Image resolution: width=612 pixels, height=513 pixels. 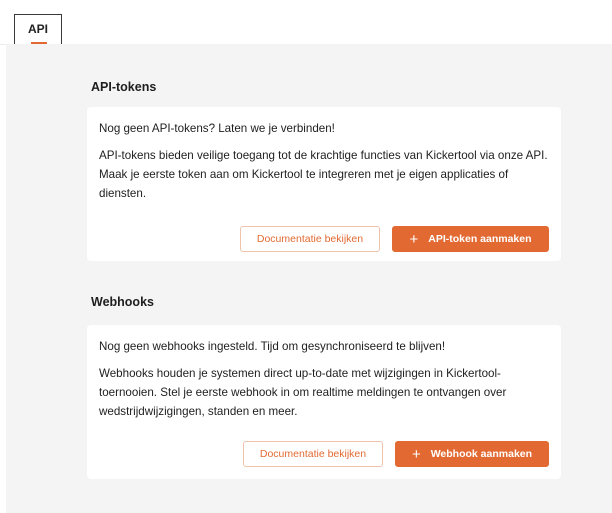 I want to click on tab-bar: API, so click(x=306, y=22).